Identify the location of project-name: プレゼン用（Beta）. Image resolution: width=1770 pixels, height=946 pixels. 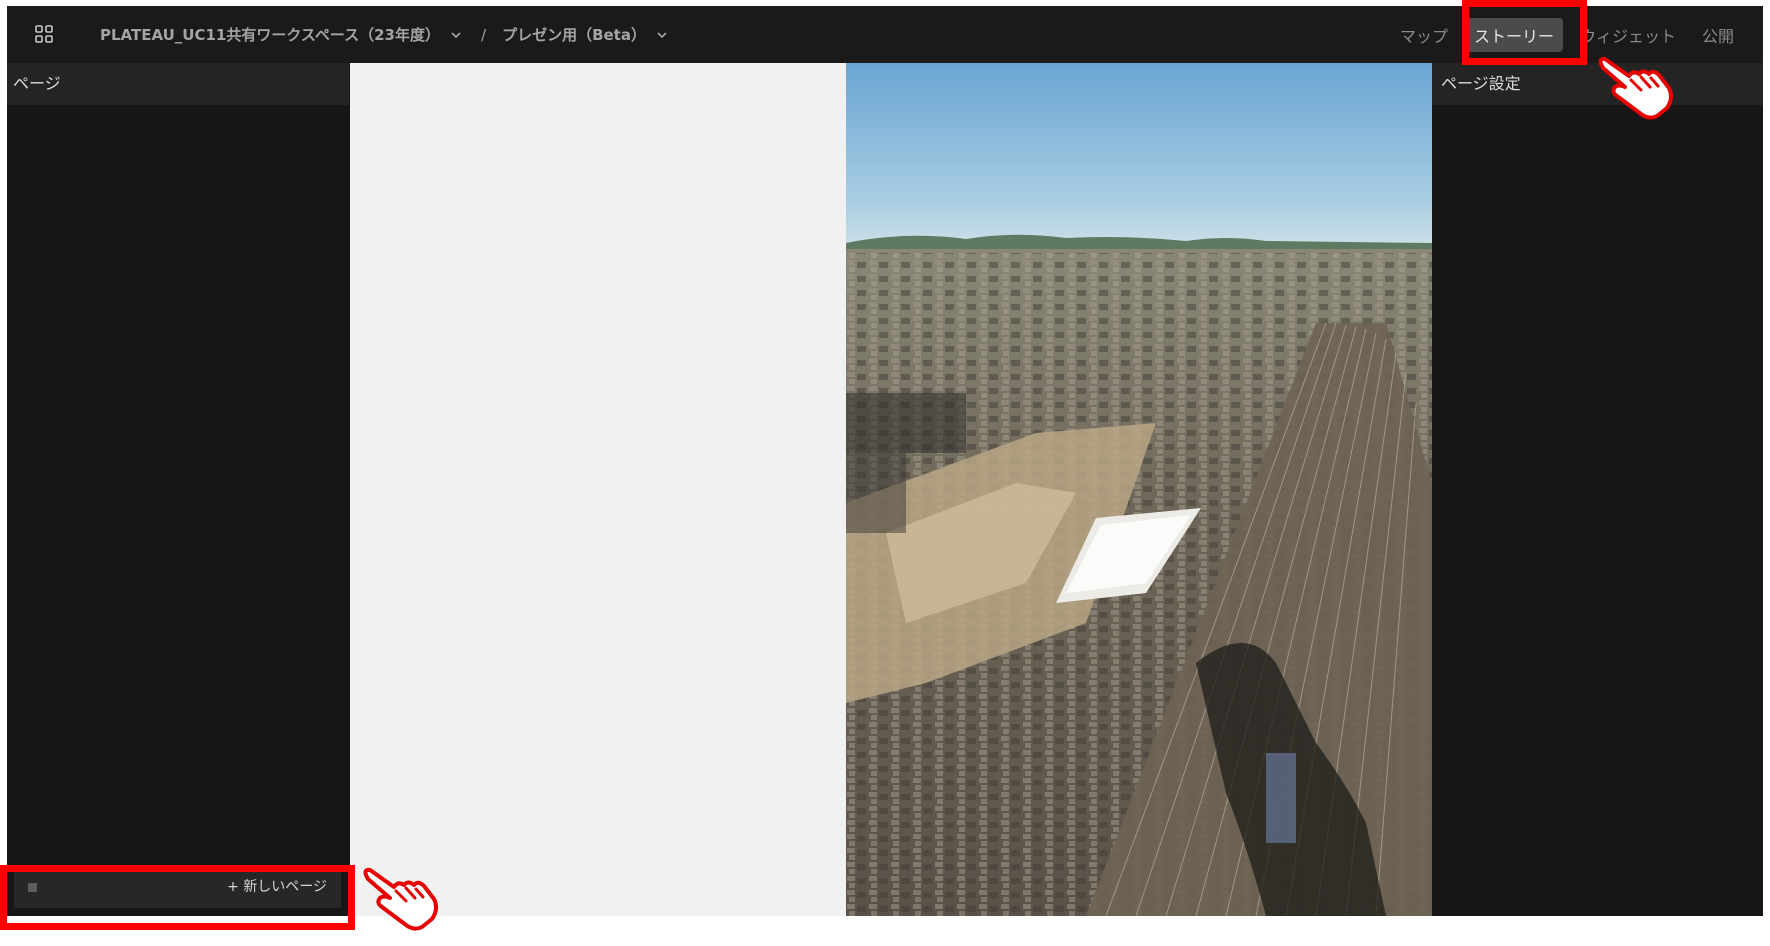
(574, 35).